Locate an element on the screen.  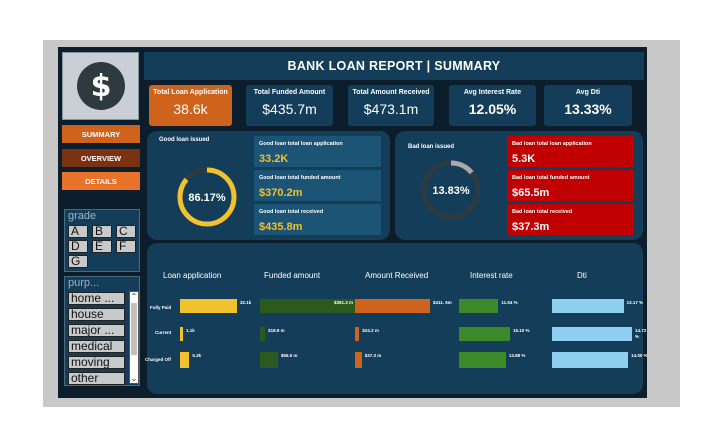
card-label: Good loan total loan application is located at coordinates (301, 144).